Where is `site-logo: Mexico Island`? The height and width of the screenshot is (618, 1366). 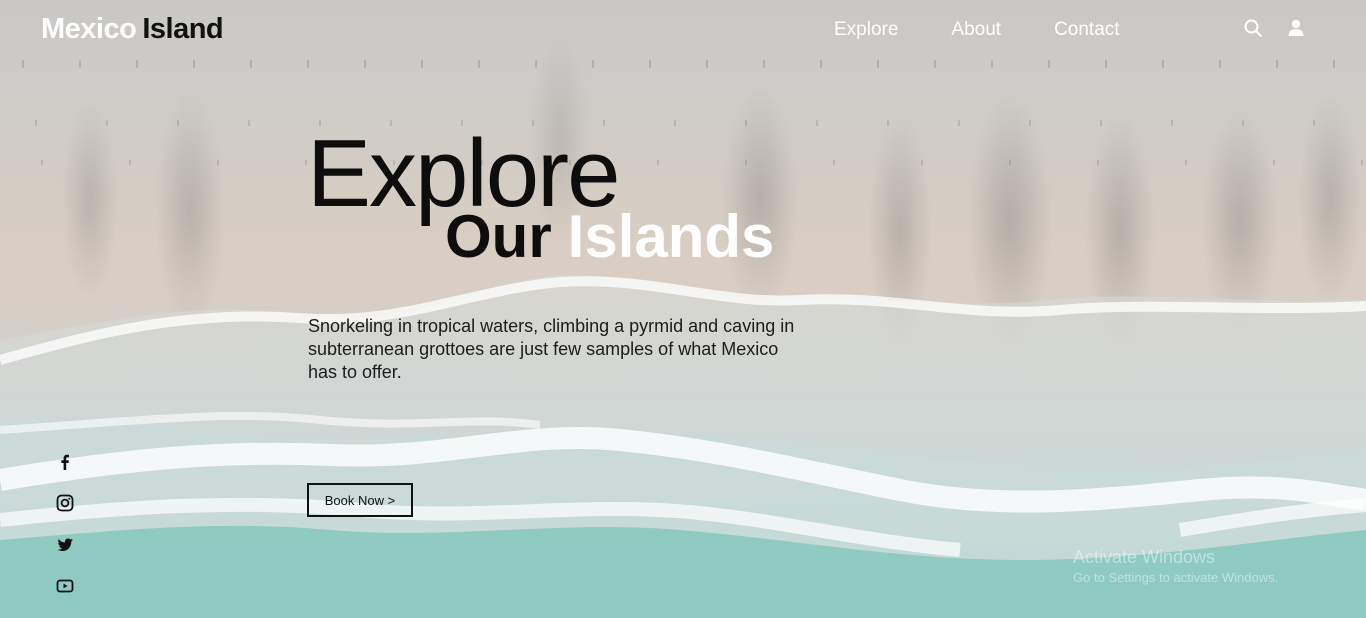 site-logo: Mexico Island is located at coordinates (132, 29).